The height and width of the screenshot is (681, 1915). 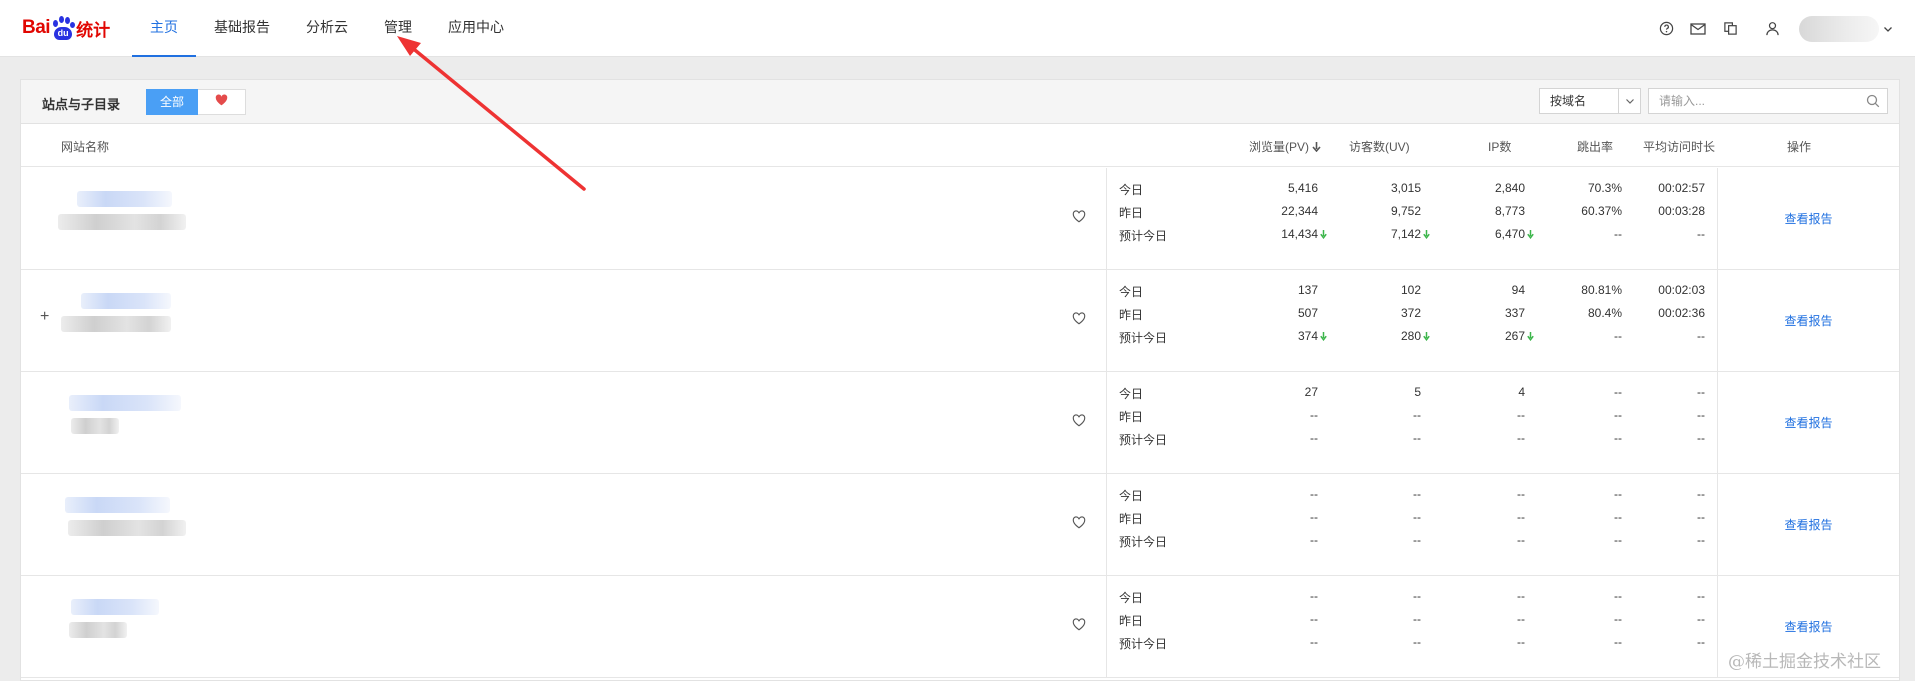 I want to click on col-bounce: 跳出率, so click(x=1595, y=146).